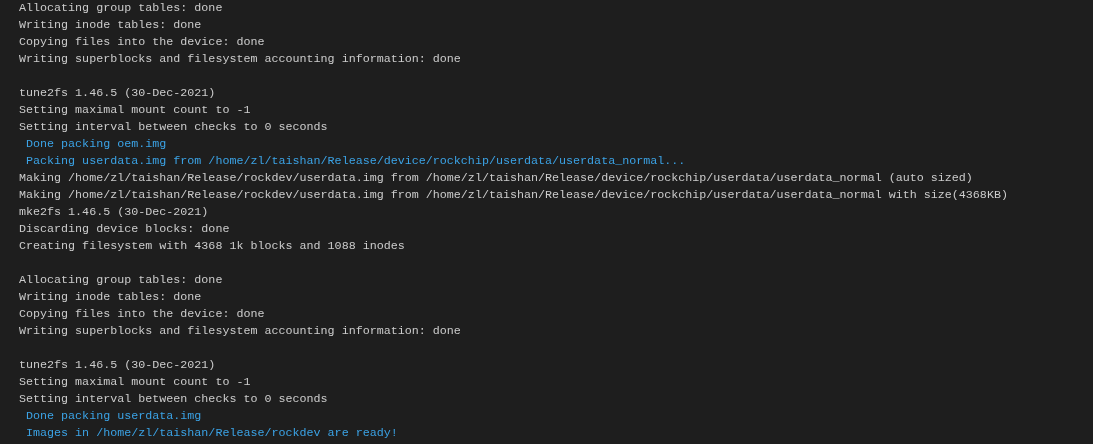 The width and height of the screenshot is (1093, 444). I want to click on terminal-line: Making /home/zl/taishan/Release/rockdev/userdata.img from /home/zl/taishan/Release/device/rockchip/userdata/userdata_normal with size(4368KB), so click(513, 195).